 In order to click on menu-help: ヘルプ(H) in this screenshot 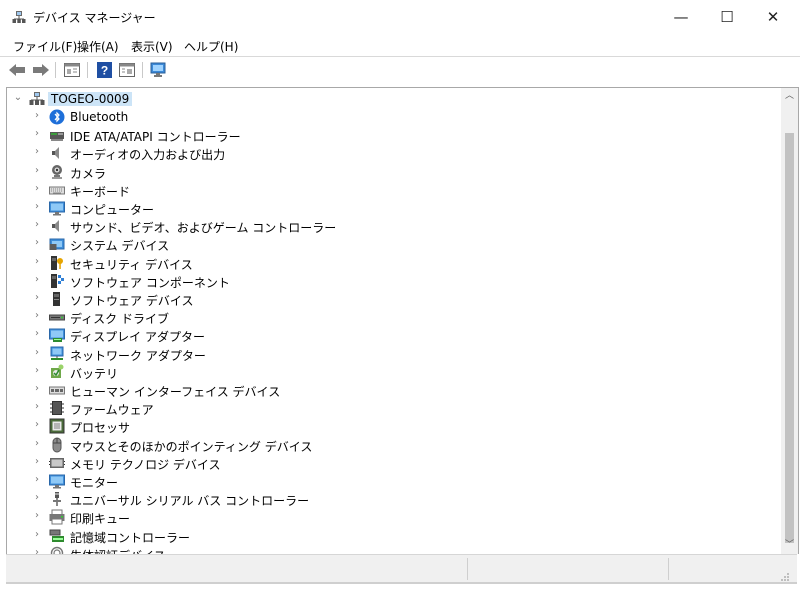, I will do `click(211, 46)`.